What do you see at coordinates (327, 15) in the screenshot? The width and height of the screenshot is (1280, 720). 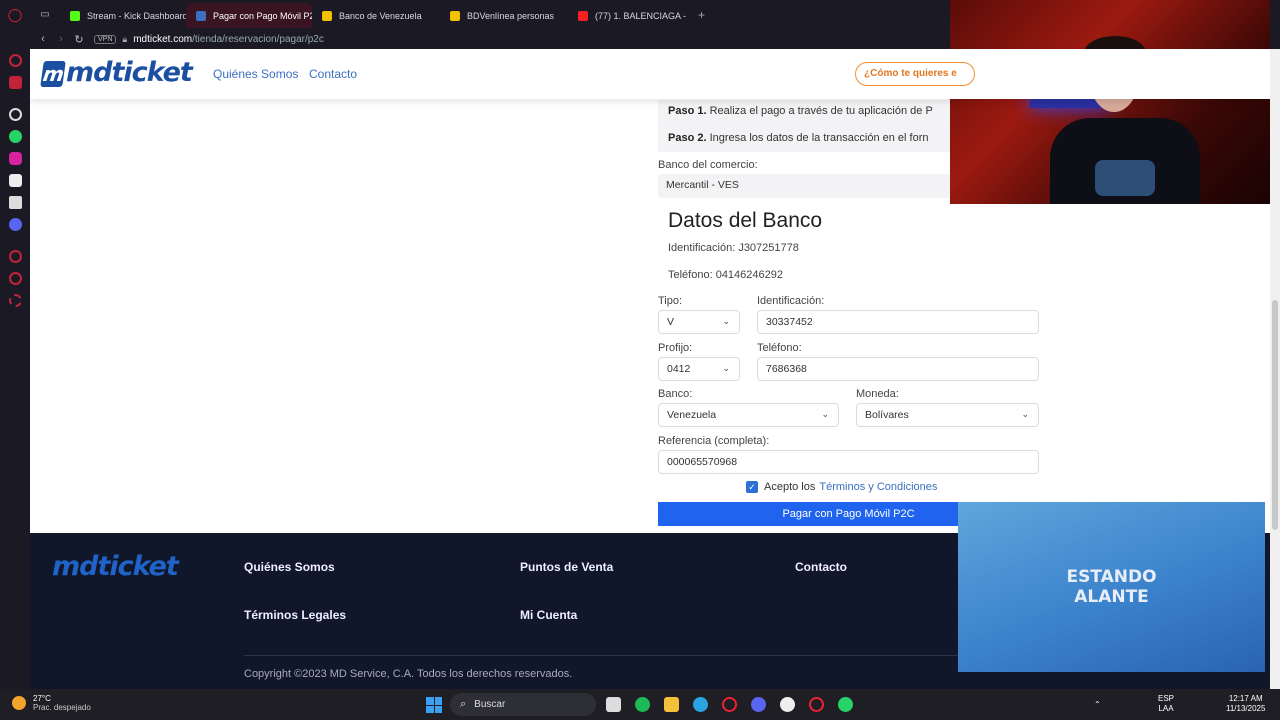 I see `bdv-icon` at bounding box center [327, 15].